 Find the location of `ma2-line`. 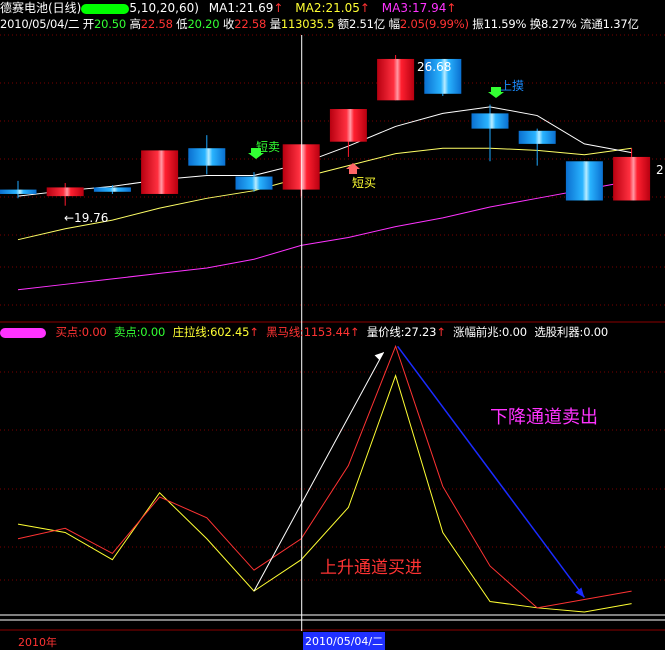

ma2-line is located at coordinates (324, 194).